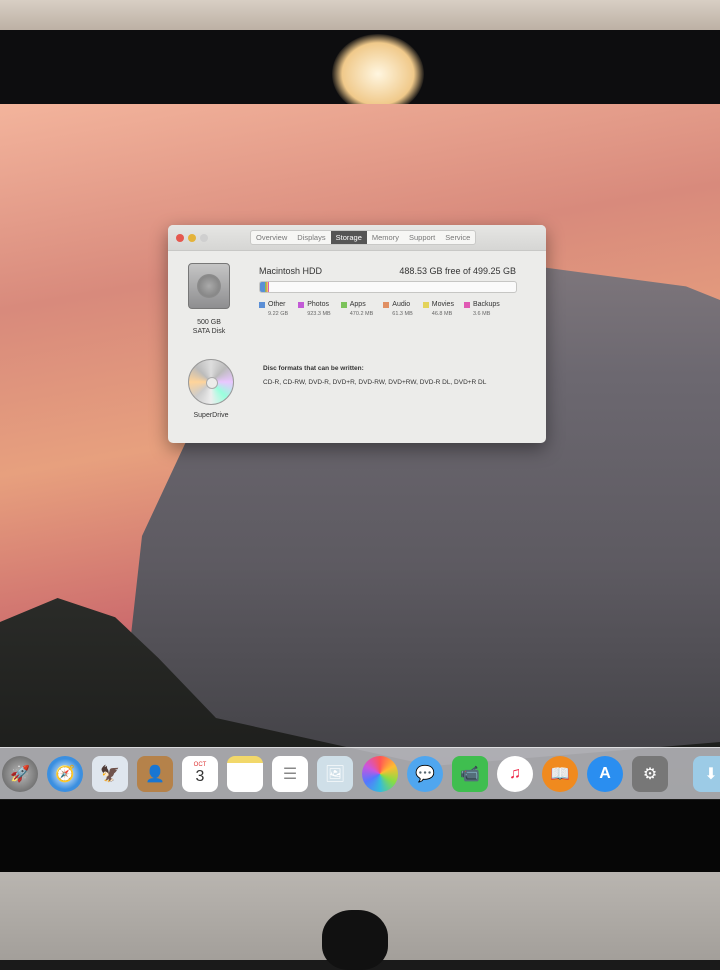 The image size is (720, 970). I want to click on legend-label: Photos, so click(318, 304).